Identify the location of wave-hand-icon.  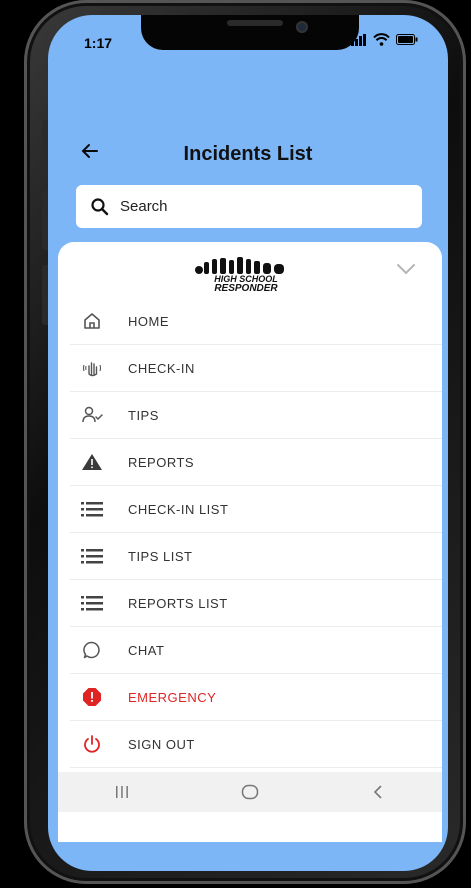
(92, 369).